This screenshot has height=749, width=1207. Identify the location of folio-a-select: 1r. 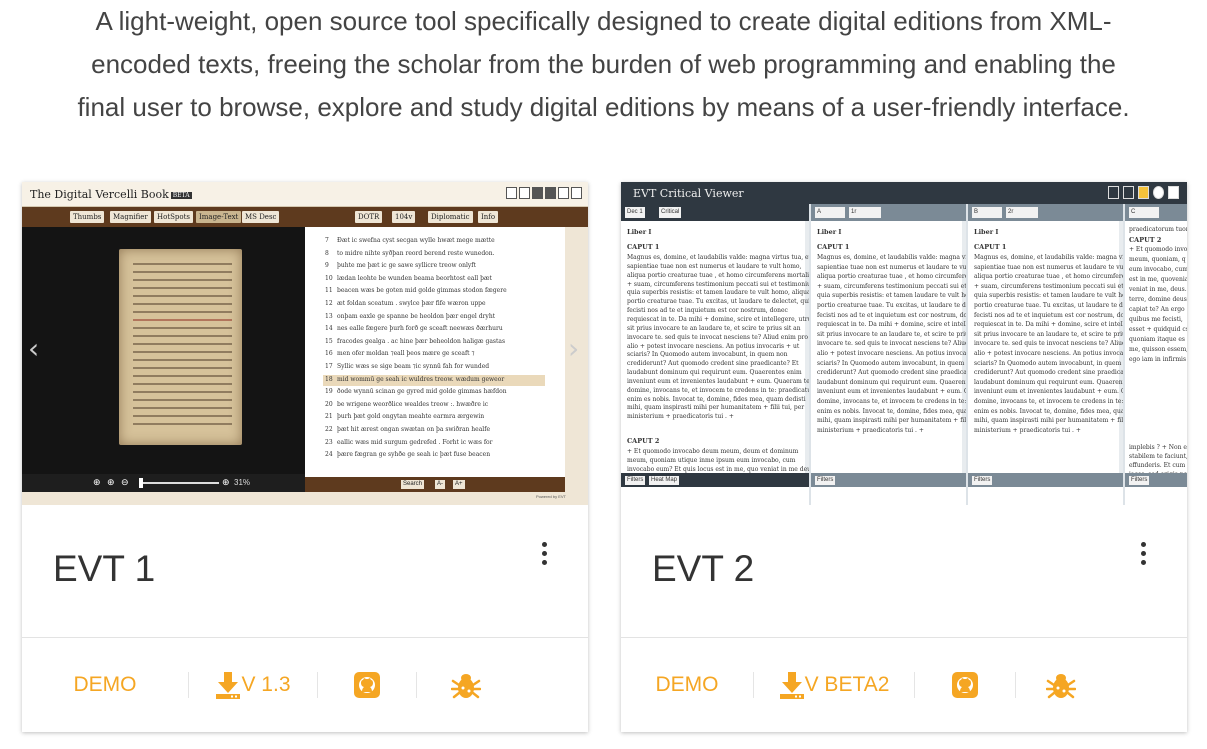
(865, 212).